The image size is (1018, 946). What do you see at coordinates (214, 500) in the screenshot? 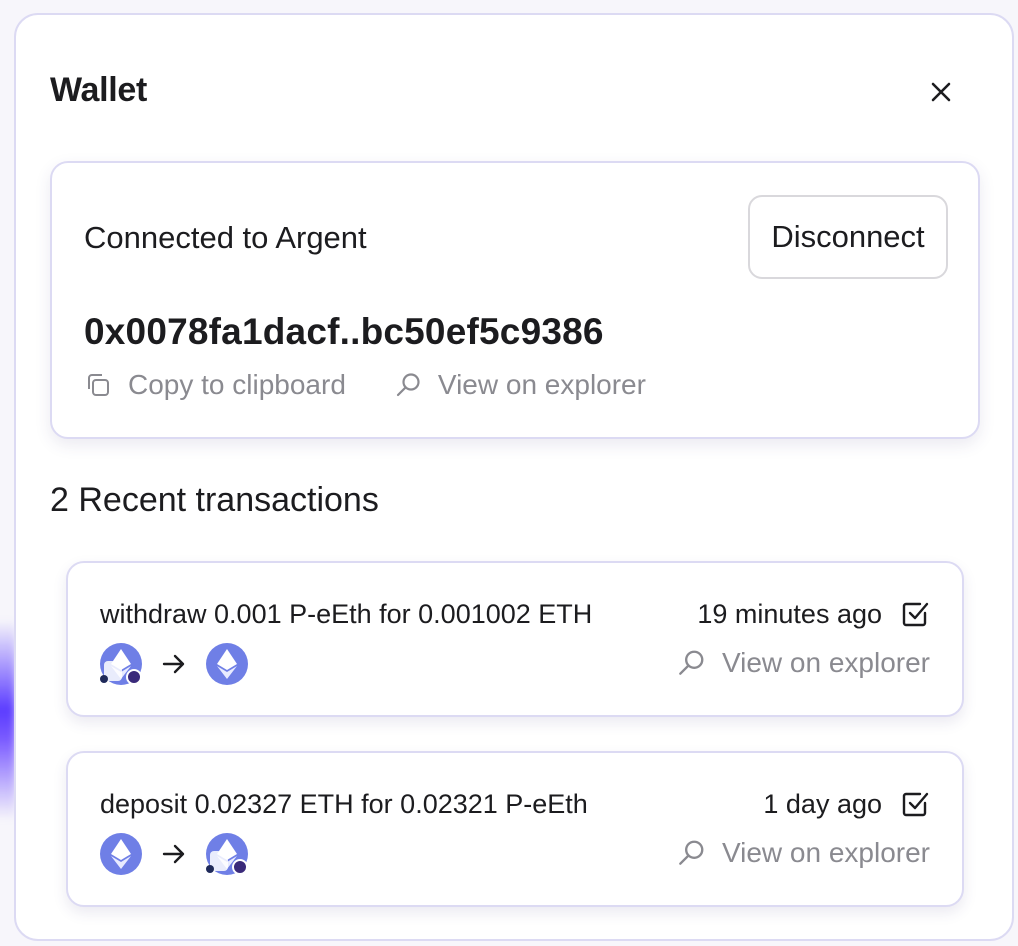
I see `recent-transactions-title: 2 Recent transactions` at bounding box center [214, 500].